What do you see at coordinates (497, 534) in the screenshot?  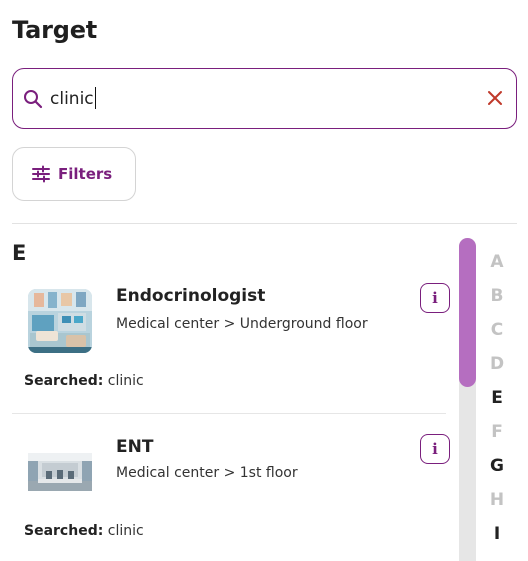 I see `alphabet-letter-i: I` at bounding box center [497, 534].